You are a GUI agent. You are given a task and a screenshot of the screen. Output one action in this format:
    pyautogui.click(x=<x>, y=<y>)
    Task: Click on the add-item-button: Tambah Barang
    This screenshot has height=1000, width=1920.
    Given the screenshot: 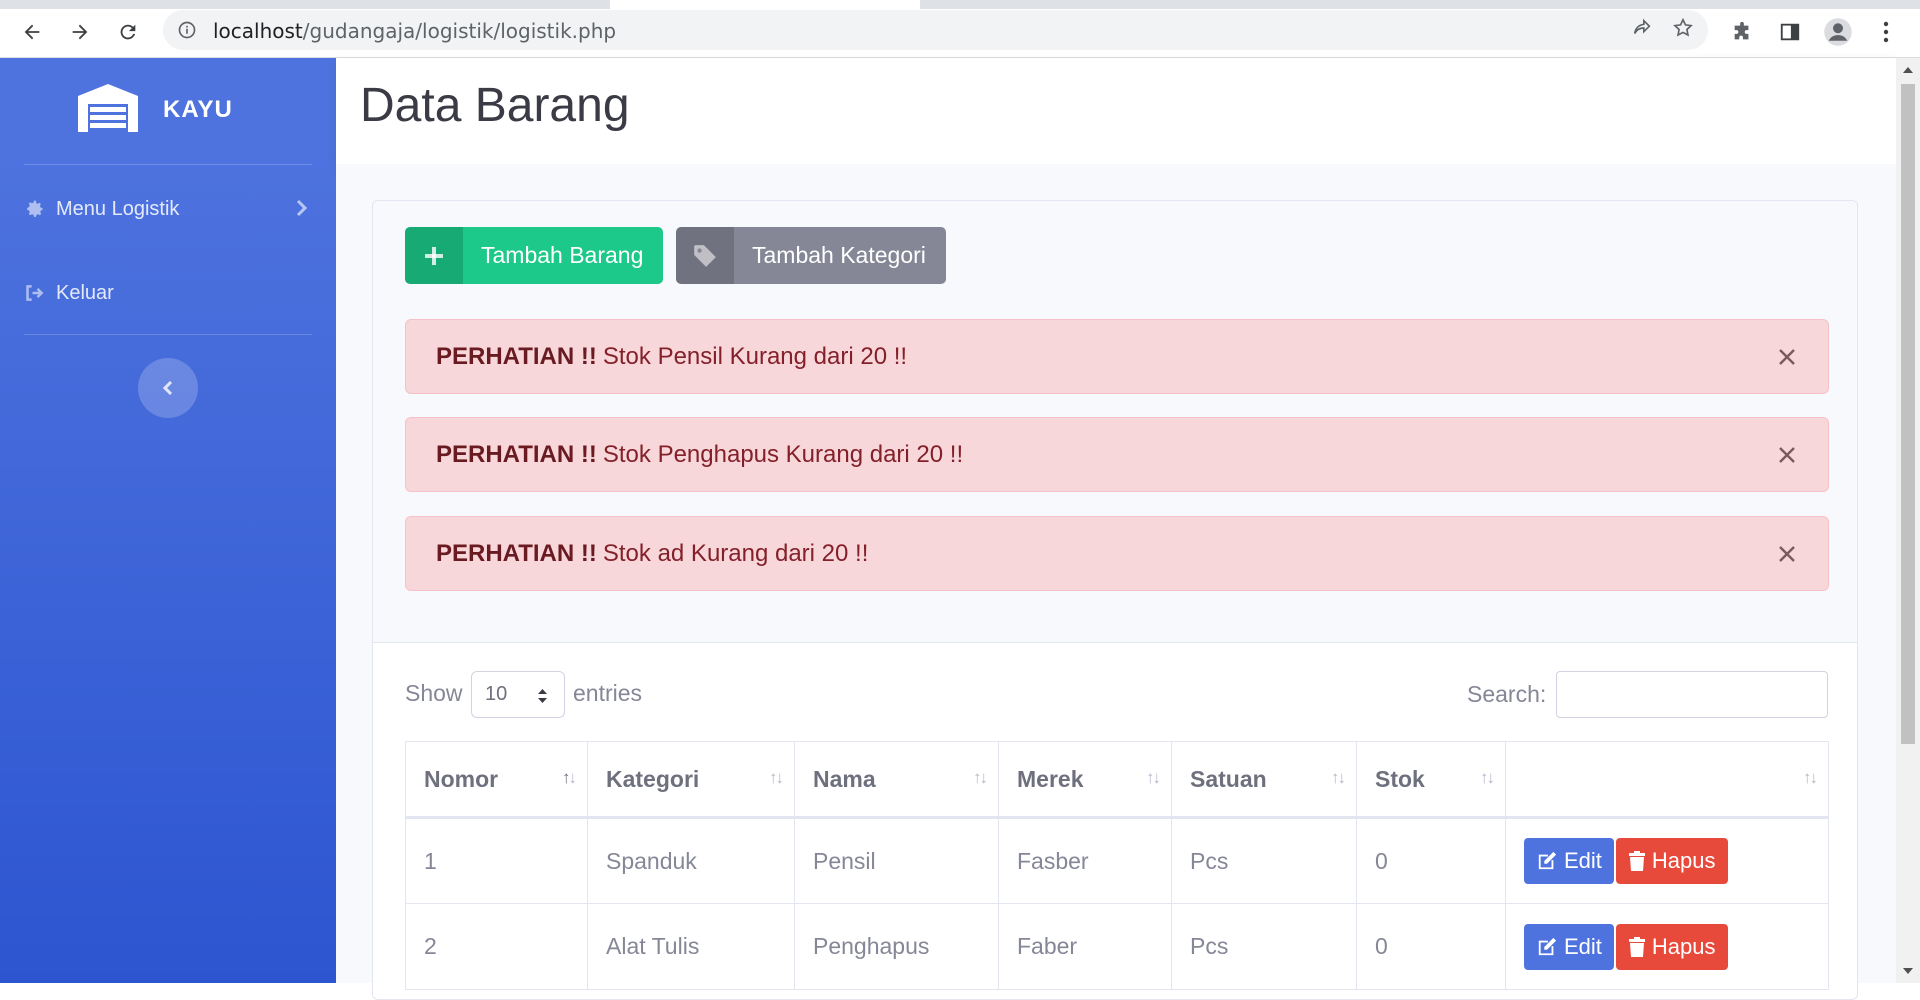 What is the action you would take?
    pyautogui.click(x=534, y=255)
    